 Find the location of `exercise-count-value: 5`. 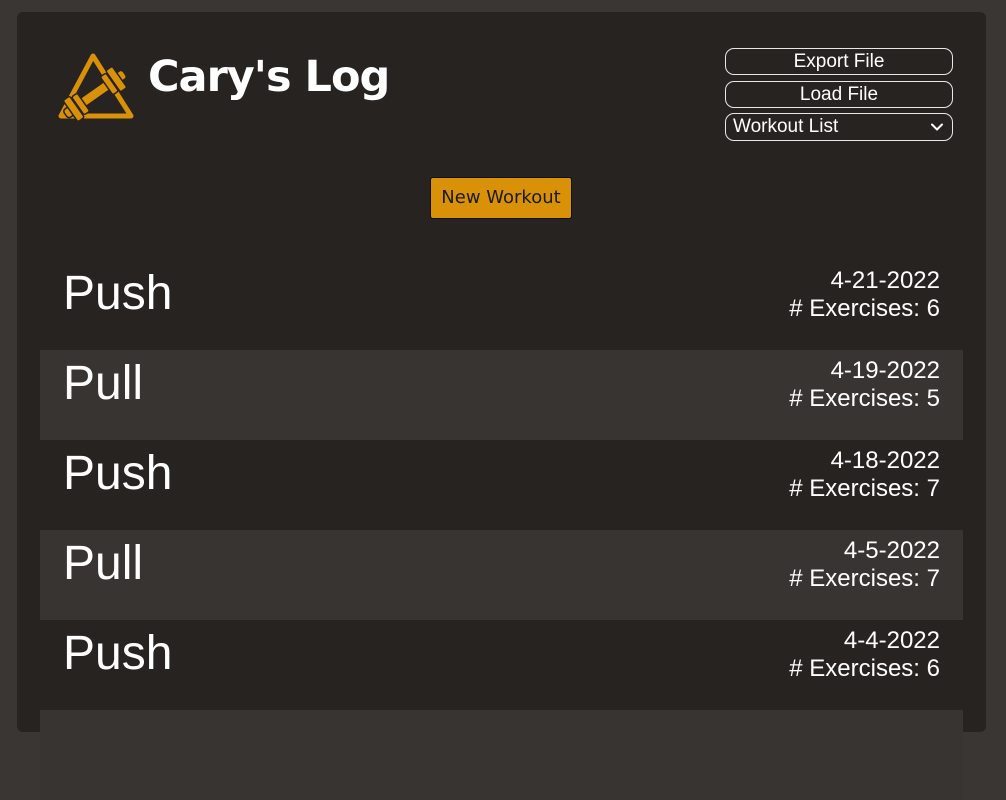

exercise-count-value: 5 is located at coordinates (933, 398).